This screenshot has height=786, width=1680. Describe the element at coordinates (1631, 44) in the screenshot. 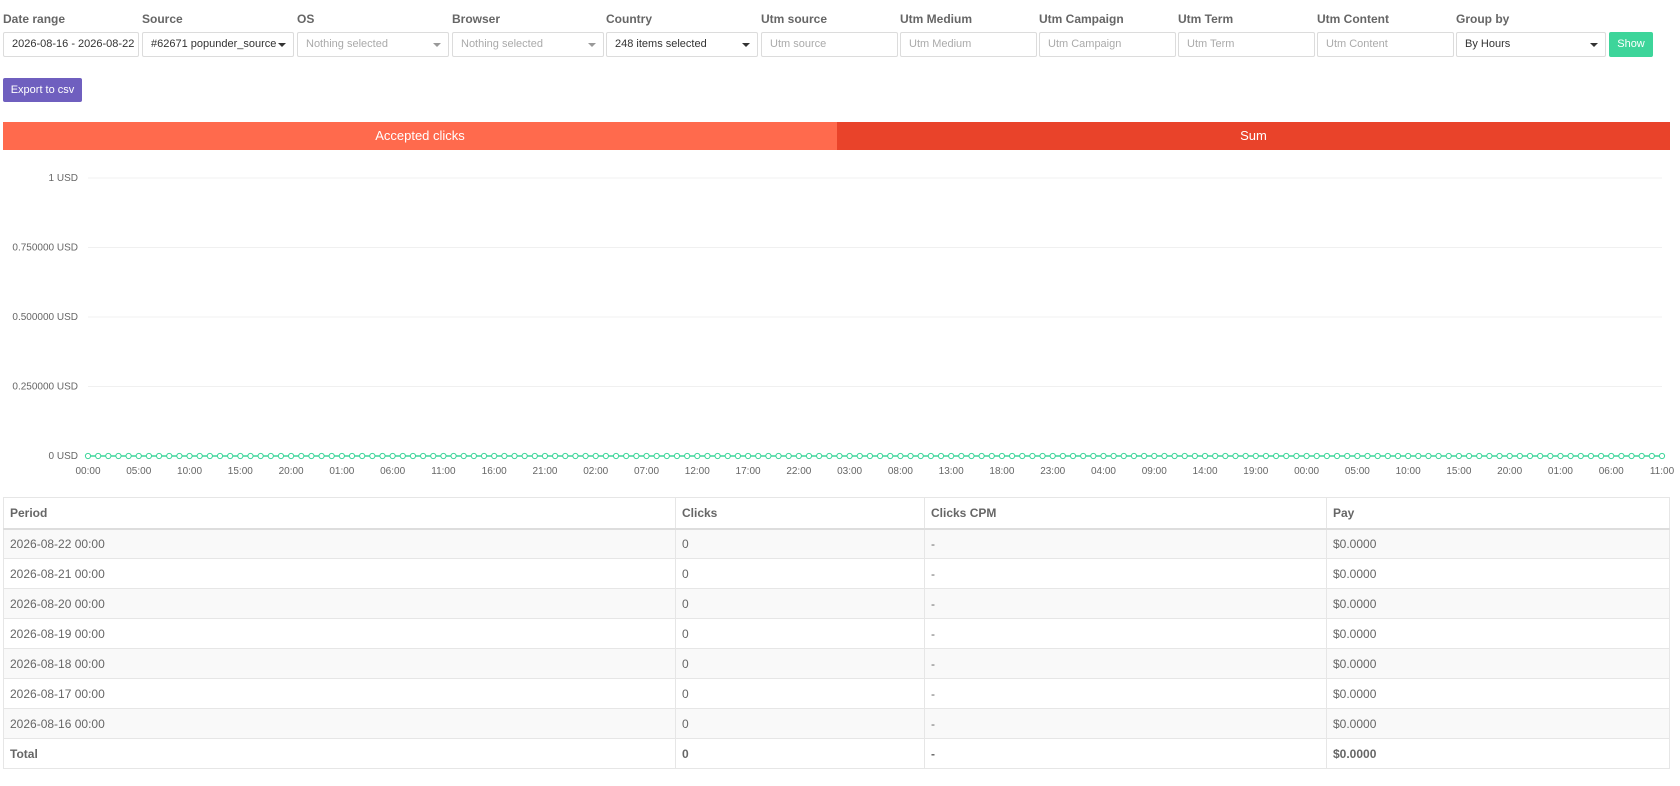

I see `show-button: Show` at that location.